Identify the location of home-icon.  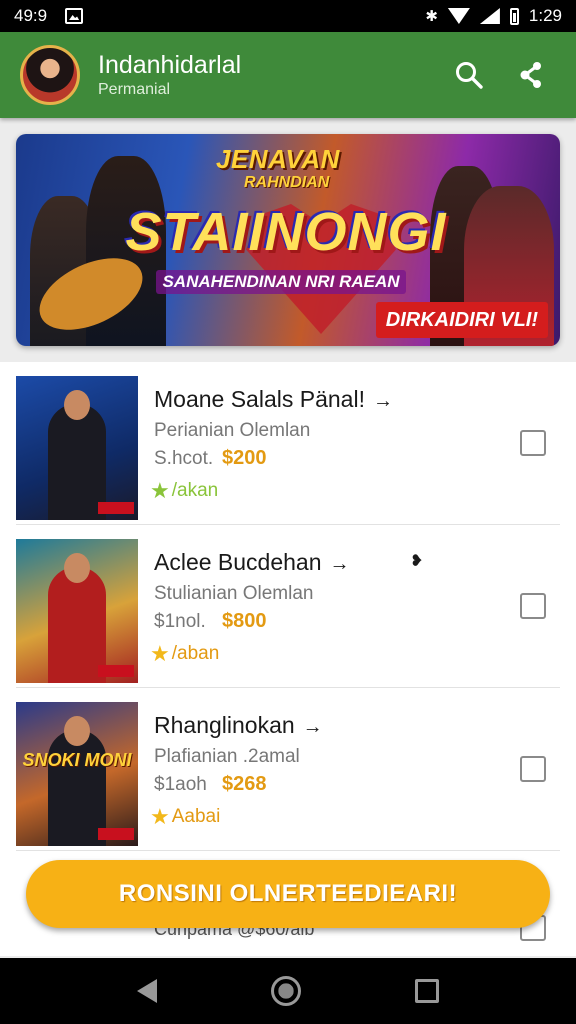
(286, 991).